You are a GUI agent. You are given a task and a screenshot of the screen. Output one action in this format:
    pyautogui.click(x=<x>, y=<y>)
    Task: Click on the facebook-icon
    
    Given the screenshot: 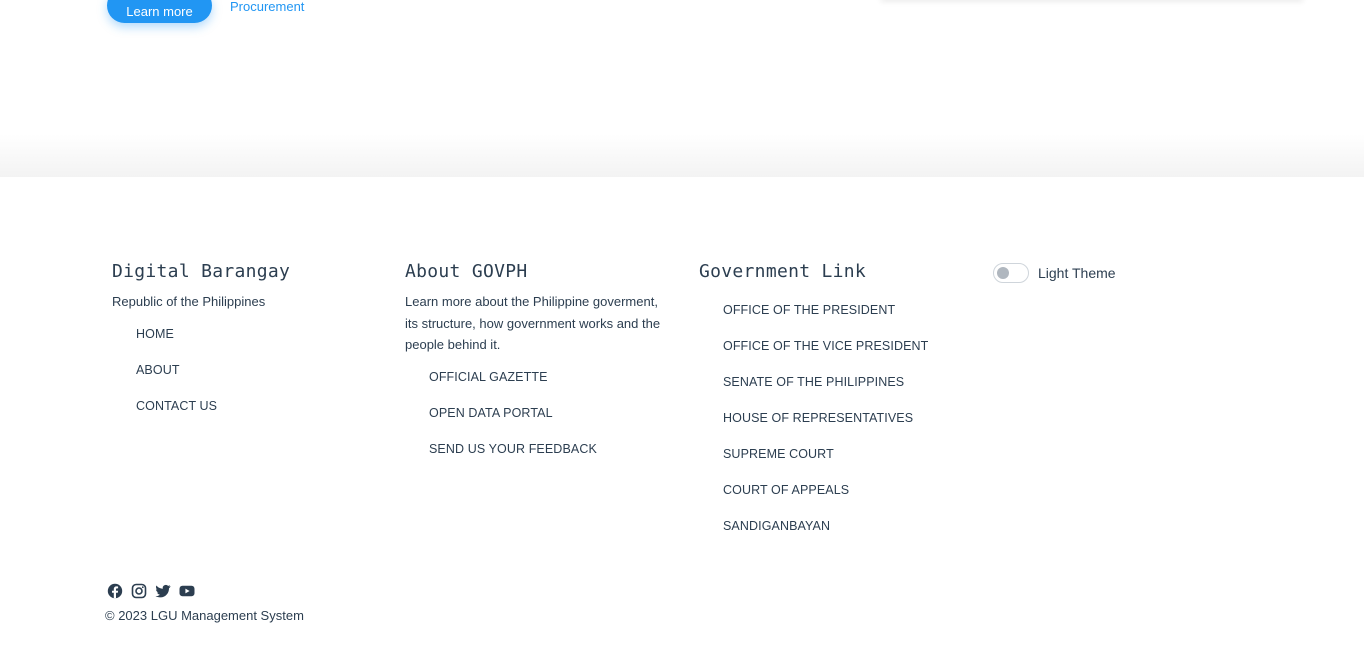 What is the action you would take?
    pyautogui.click(x=115, y=591)
    